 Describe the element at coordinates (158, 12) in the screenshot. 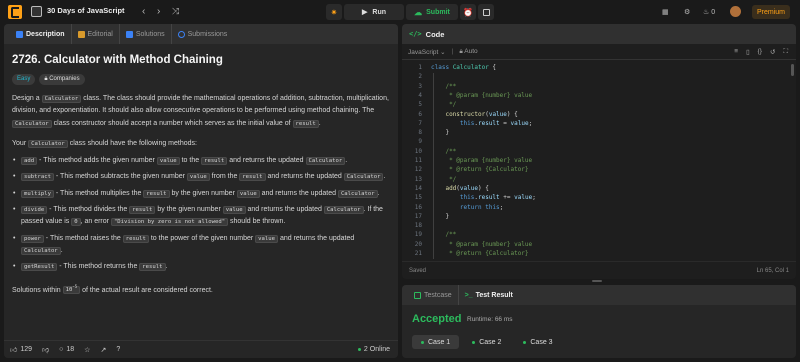

I see `chevron-right-icon: ›` at that location.